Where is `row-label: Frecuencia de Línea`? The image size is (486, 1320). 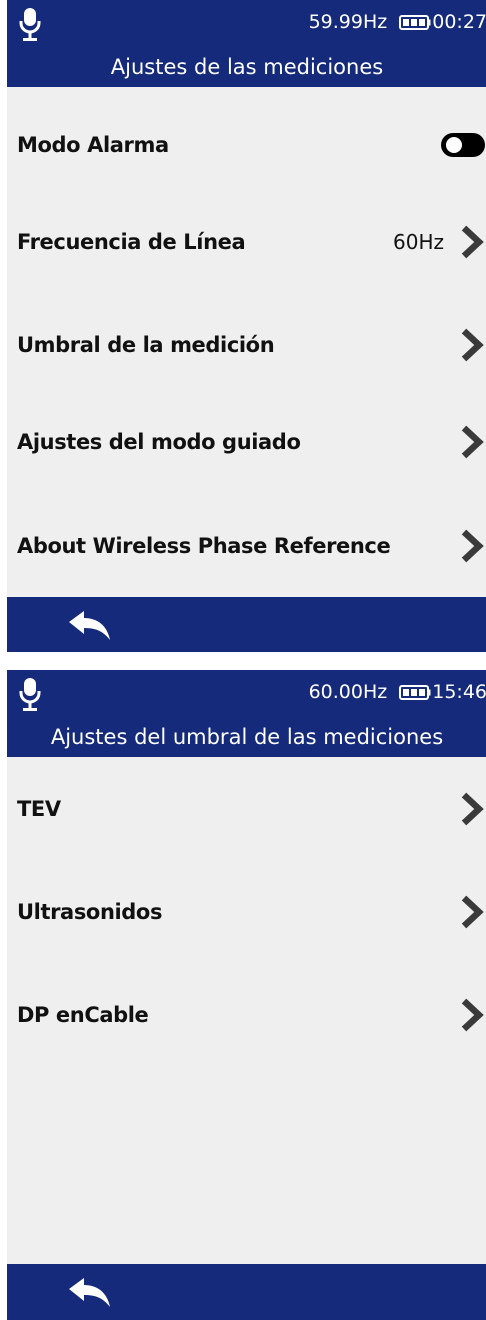
row-label: Frecuencia de Línea is located at coordinates (131, 242).